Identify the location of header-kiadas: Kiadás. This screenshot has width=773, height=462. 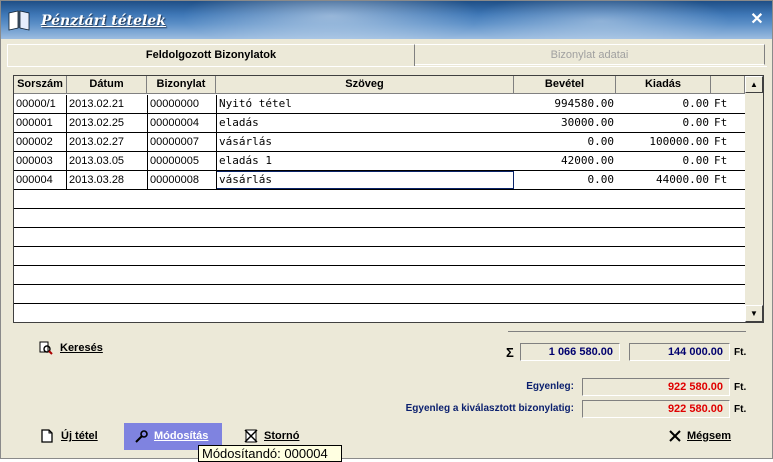
(663, 85).